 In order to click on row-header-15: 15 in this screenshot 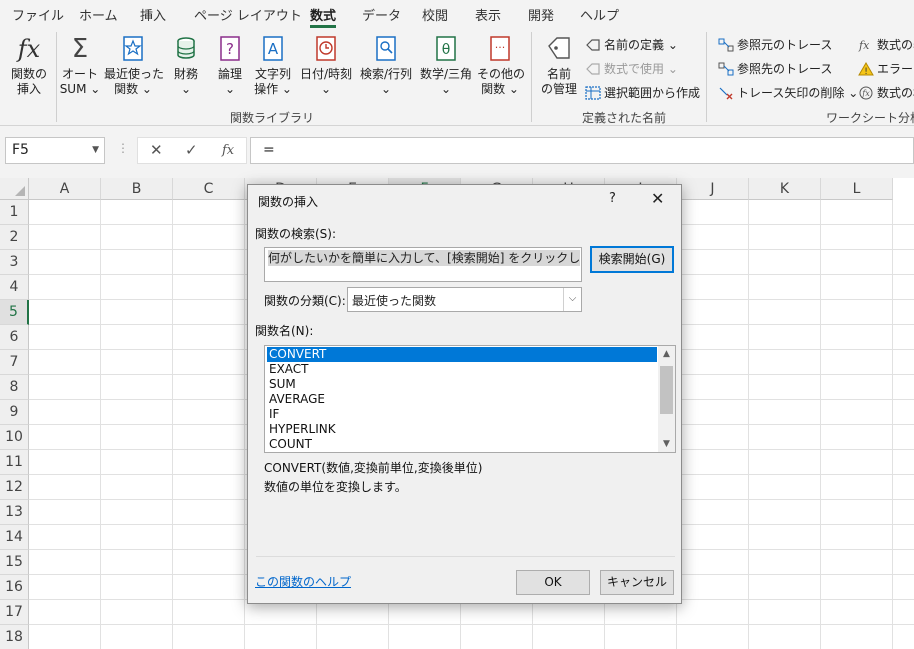, I will do `click(14, 562)`.